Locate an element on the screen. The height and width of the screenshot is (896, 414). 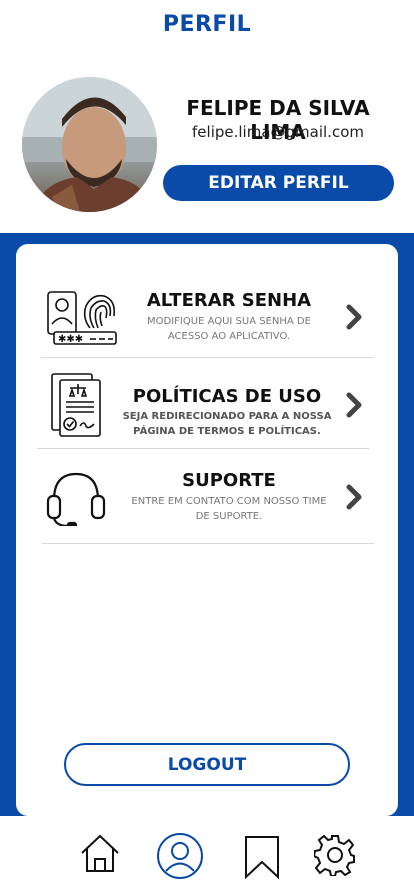
policy-document-icon is located at coordinates (77, 408).